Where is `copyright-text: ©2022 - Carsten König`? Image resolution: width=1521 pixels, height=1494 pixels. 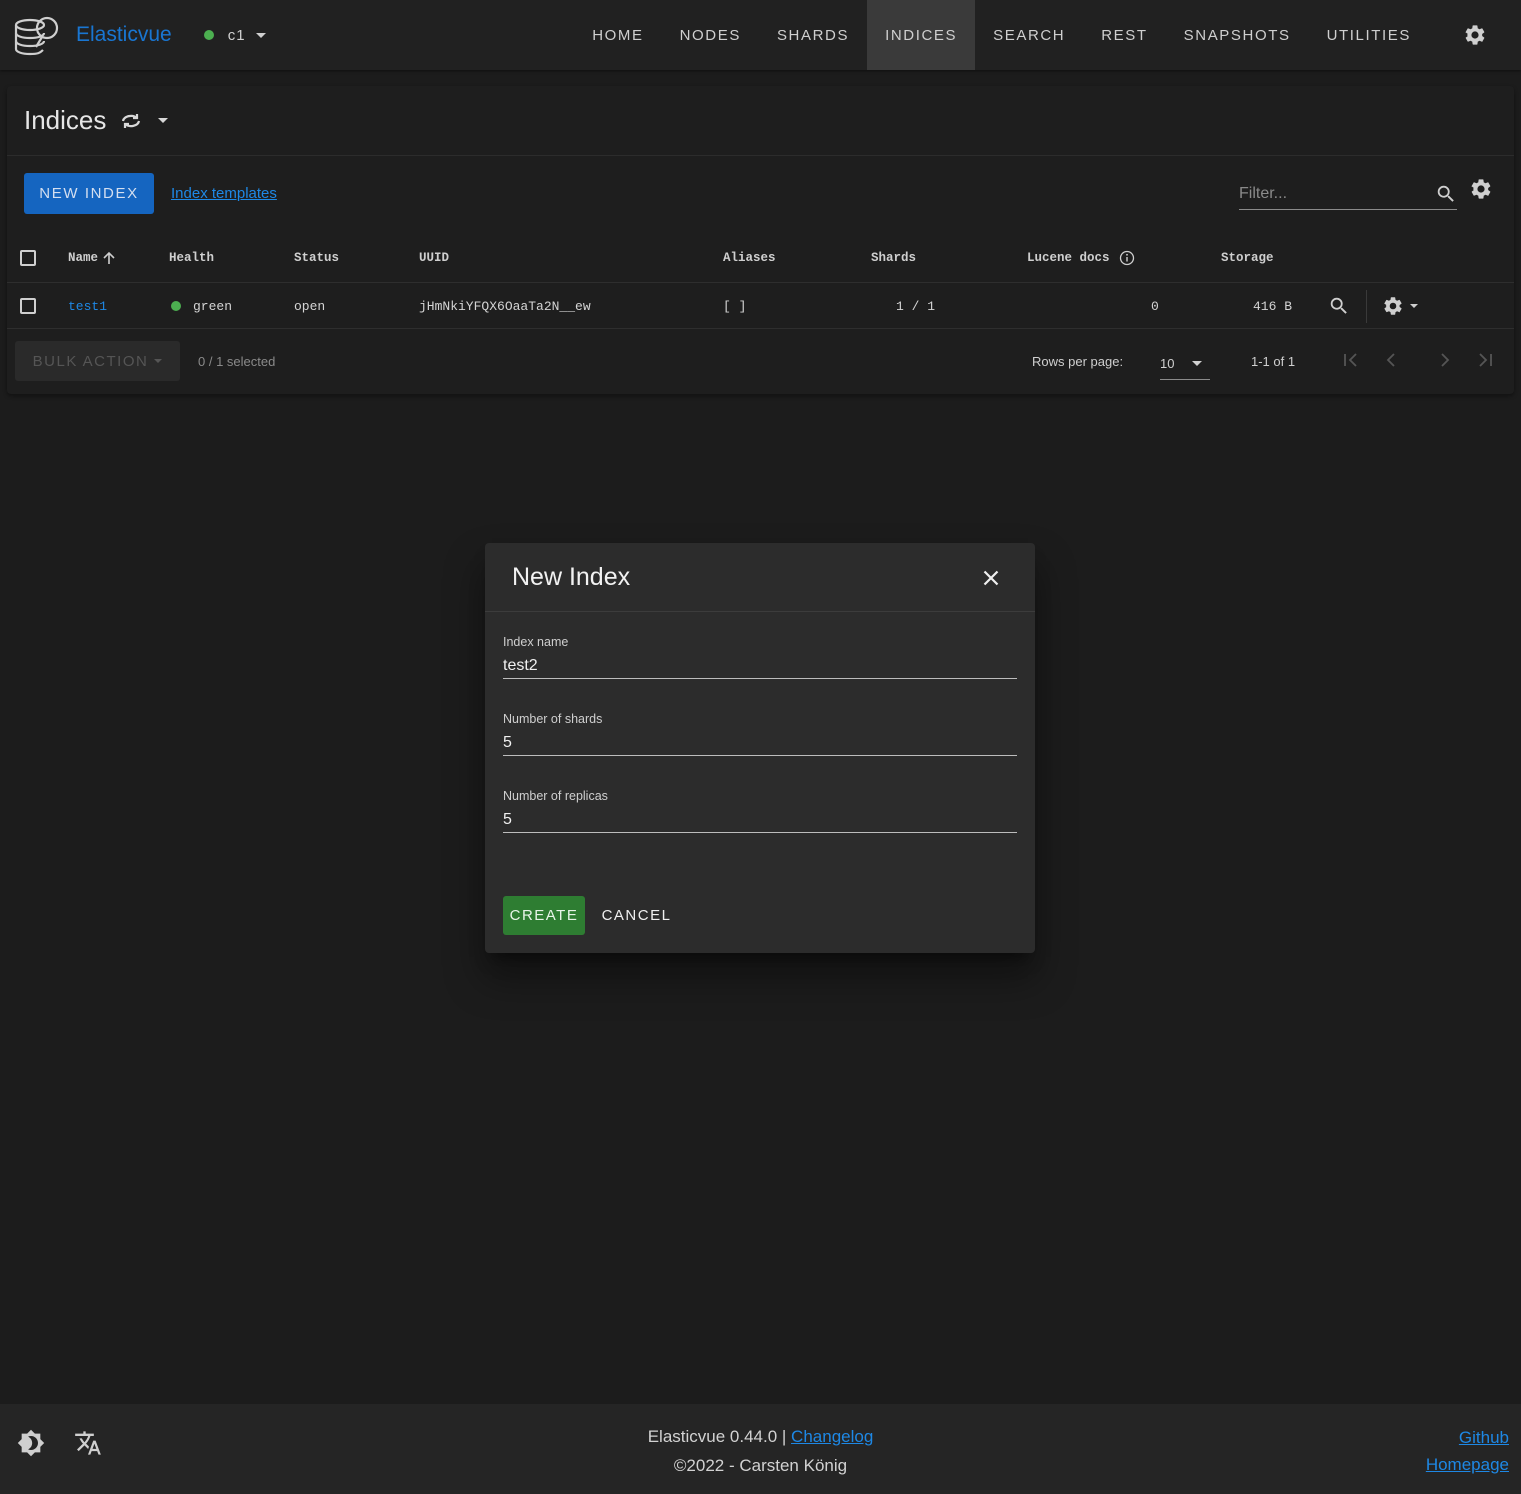
copyright-text: ©2022 - Carsten König is located at coordinates (760, 1465).